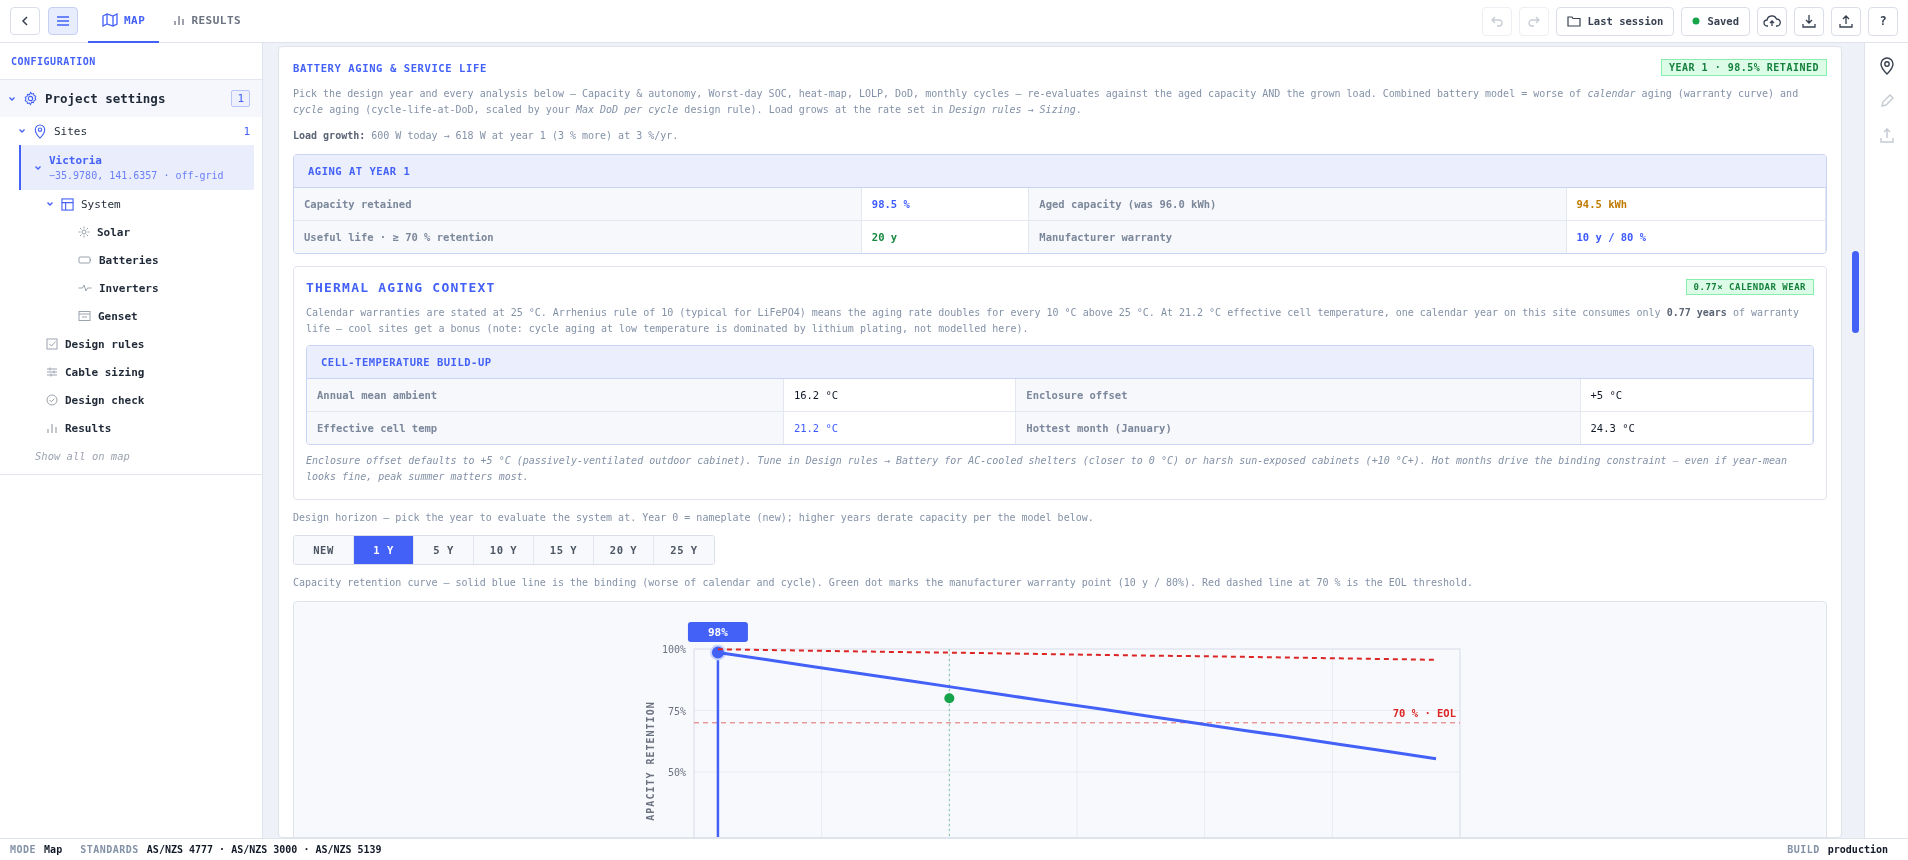 This screenshot has height=860, width=1908. I want to click on generator-icon, so click(84, 316).